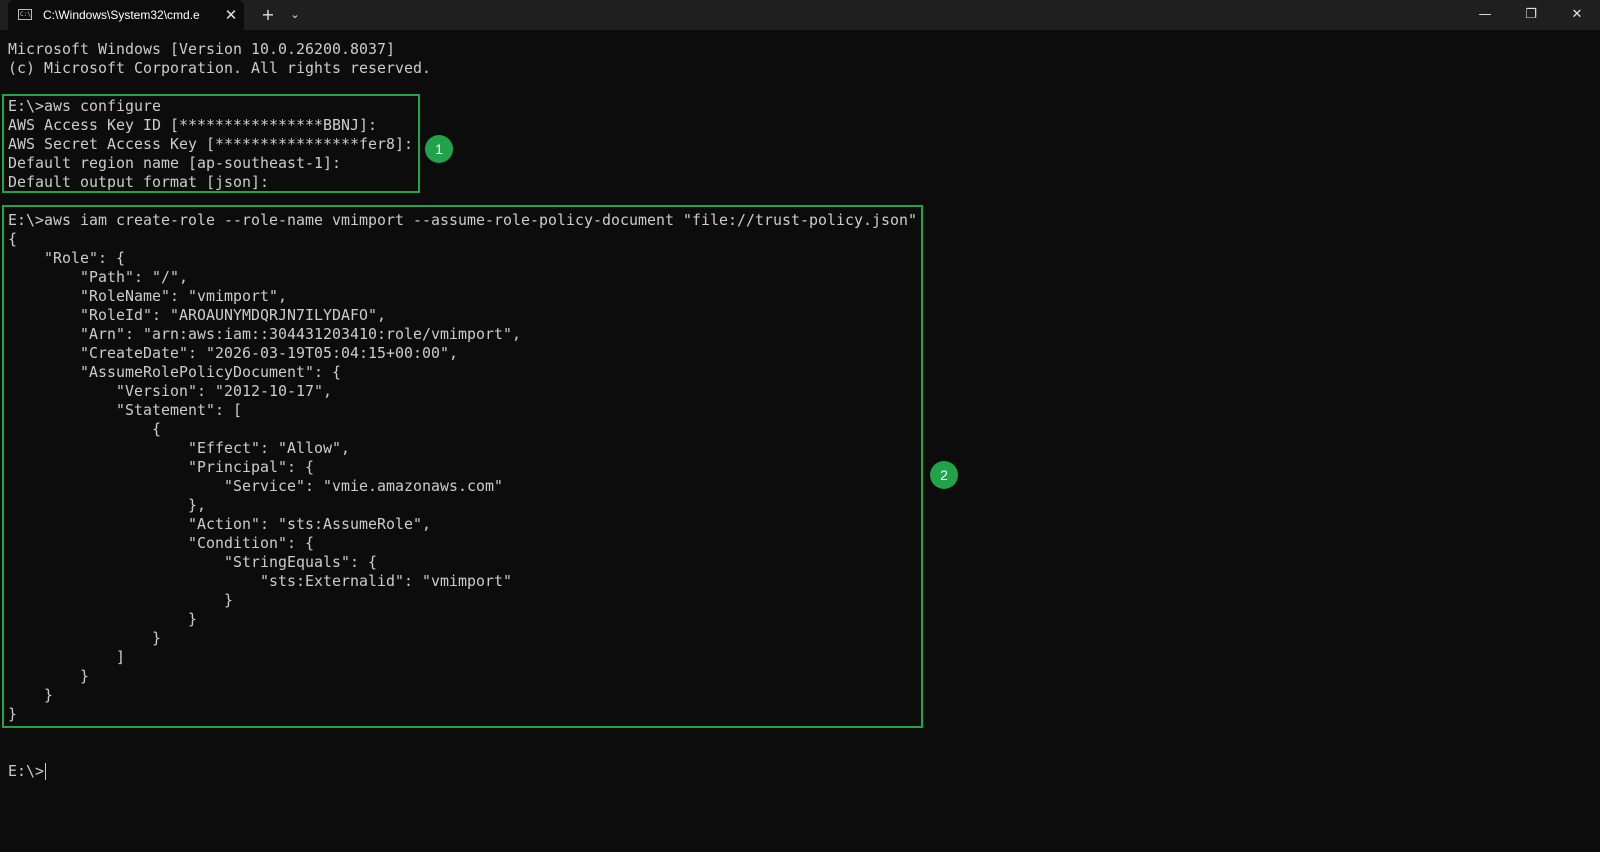  Describe the element at coordinates (121, 15) in the screenshot. I see `tab-title: C:\Windows\System32\cmd.e` at that location.